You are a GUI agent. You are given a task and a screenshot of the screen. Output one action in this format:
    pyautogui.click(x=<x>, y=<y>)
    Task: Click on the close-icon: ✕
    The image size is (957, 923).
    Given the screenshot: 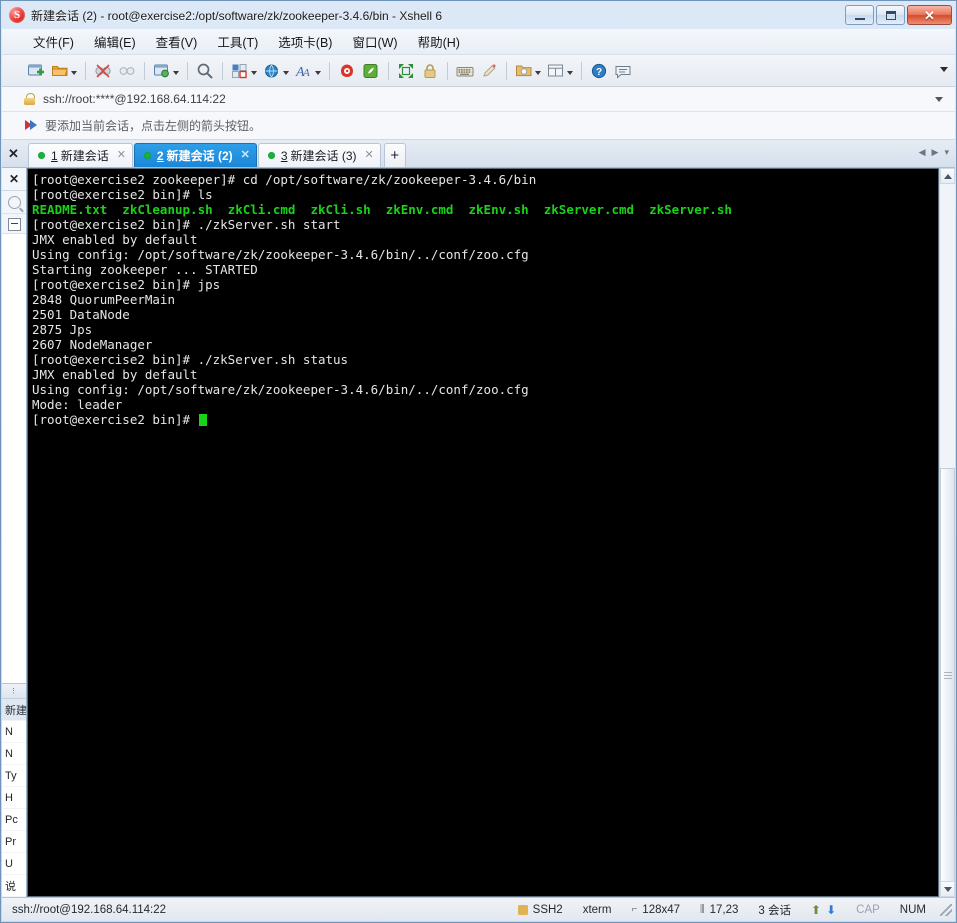 What is the action you would take?
    pyautogui.click(x=929, y=15)
    